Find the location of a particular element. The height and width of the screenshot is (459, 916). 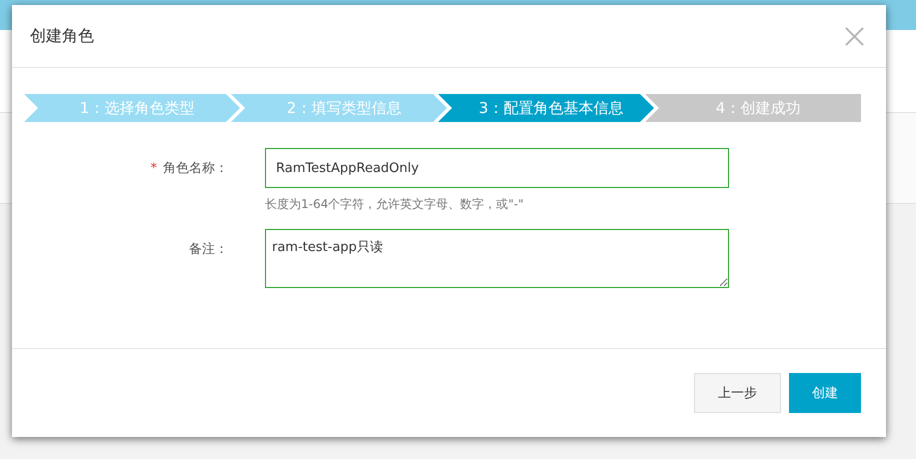

field-label: 备注： is located at coordinates (208, 249).